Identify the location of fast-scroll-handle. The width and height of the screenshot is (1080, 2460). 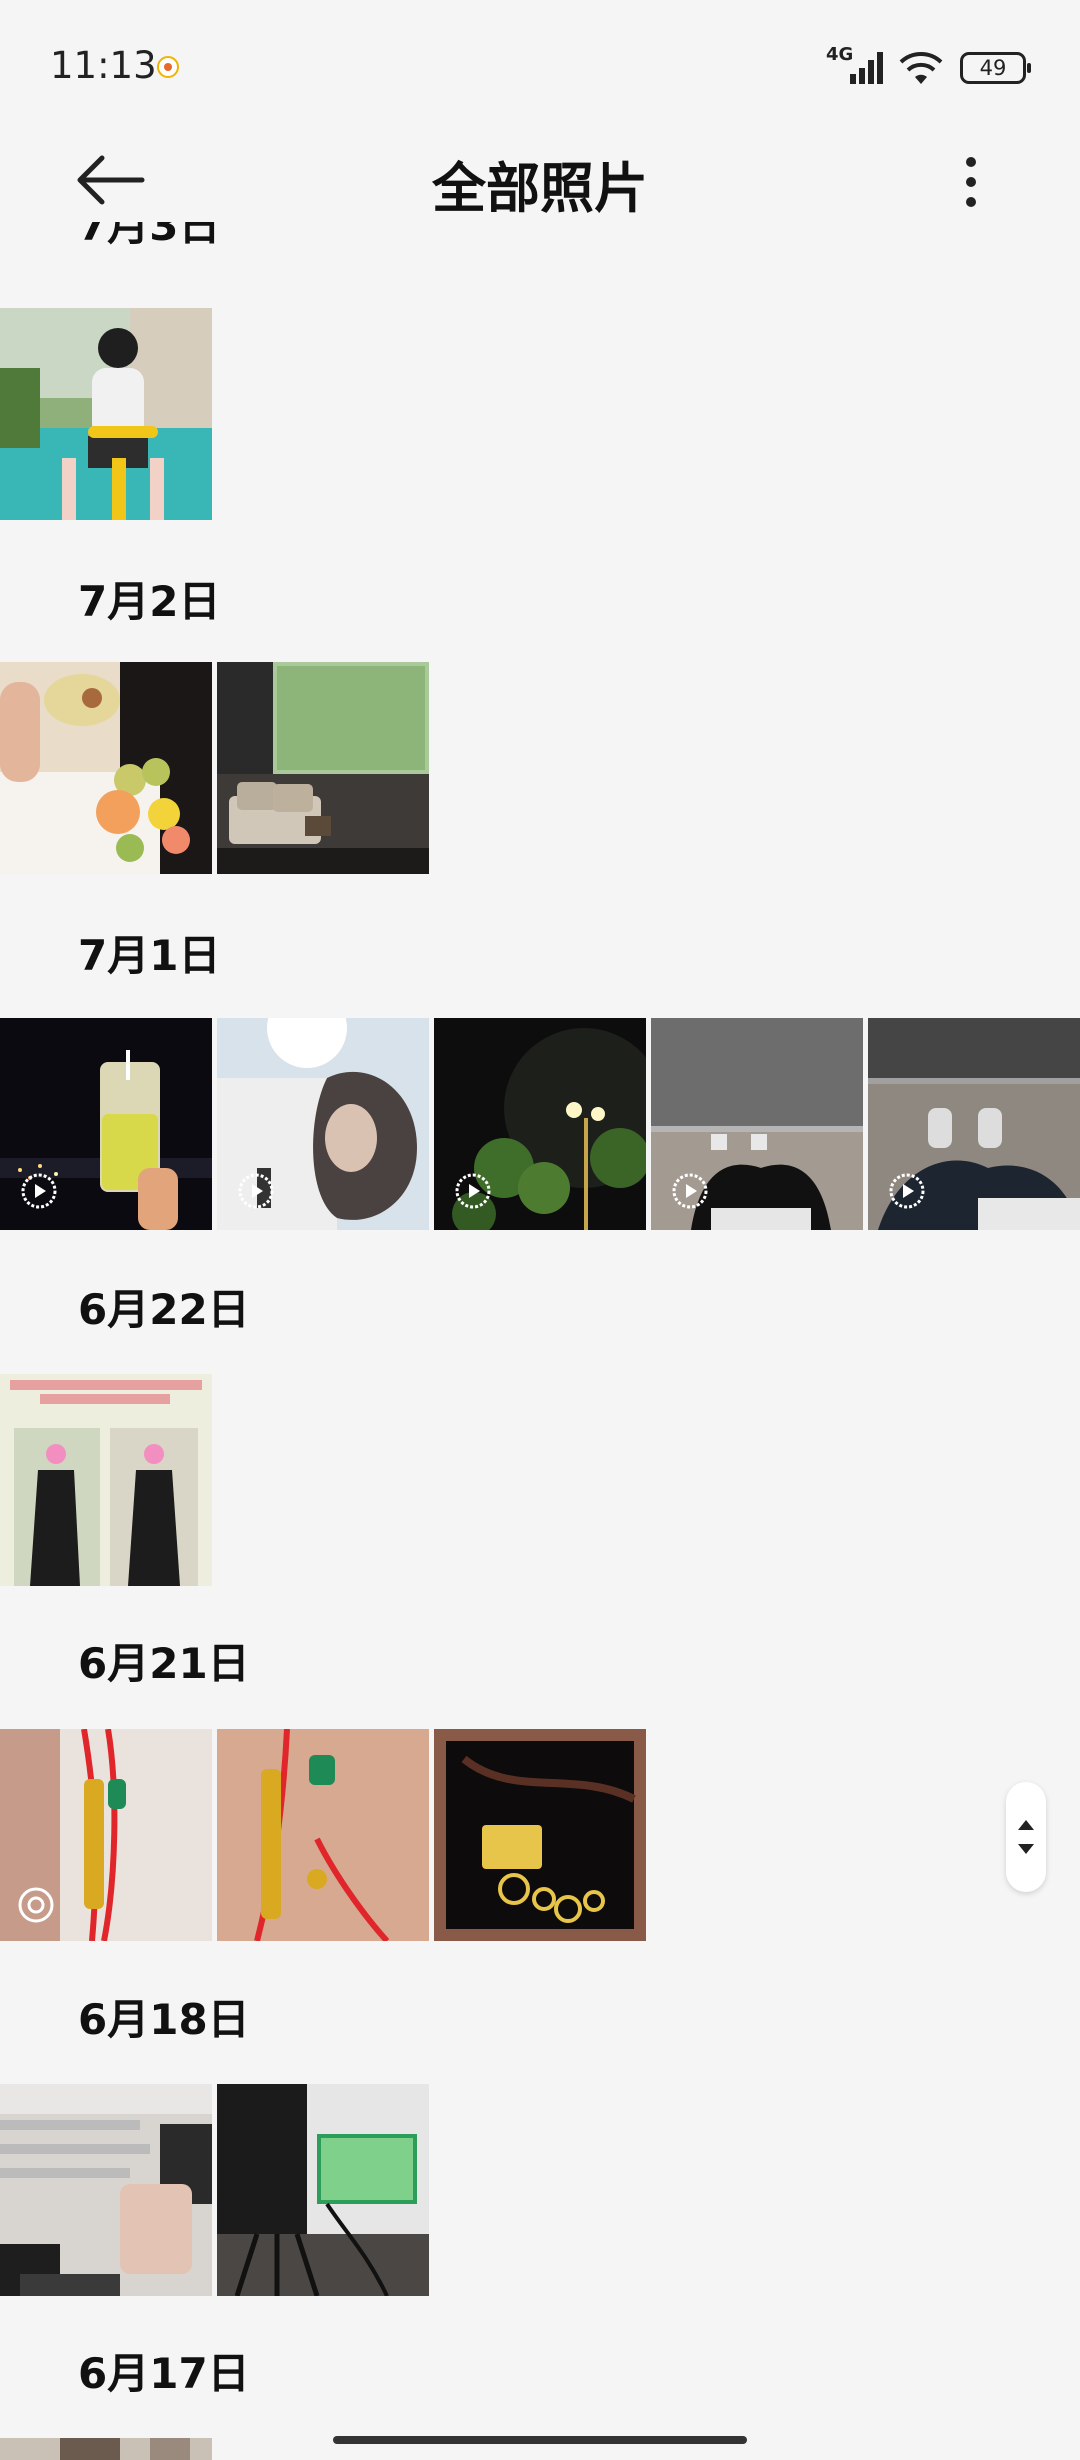
(1026, 1837).